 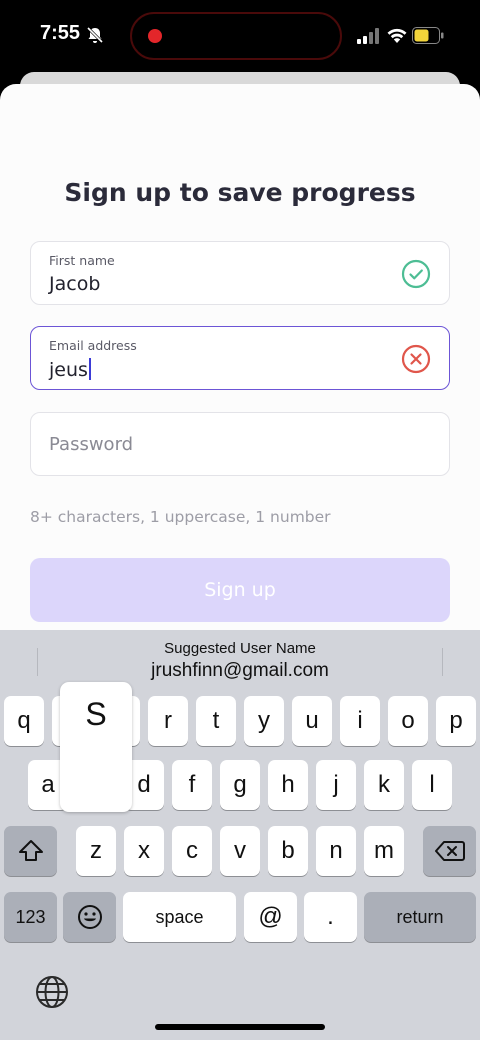 I want to click on key-g: g, so click(x=240, y=785).